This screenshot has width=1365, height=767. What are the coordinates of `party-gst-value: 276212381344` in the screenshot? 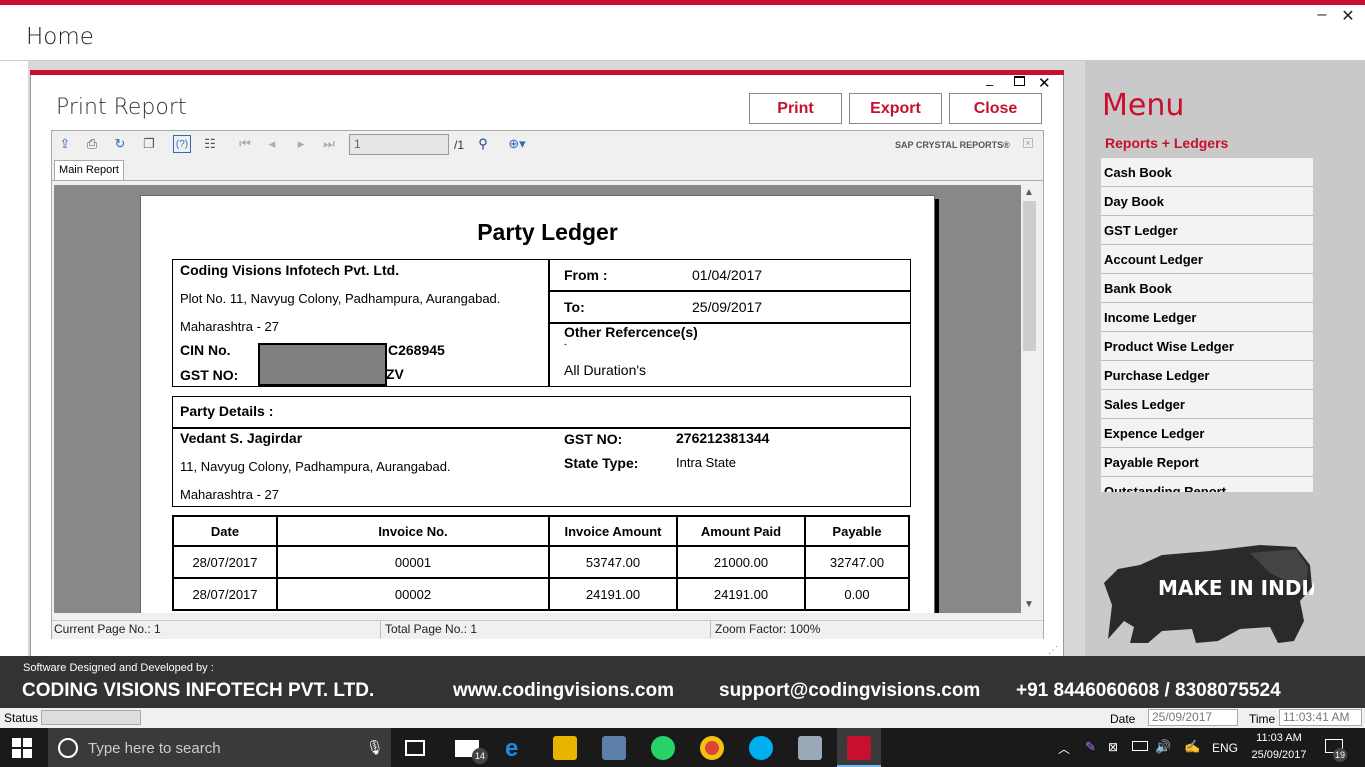 It's located at (723, 438).